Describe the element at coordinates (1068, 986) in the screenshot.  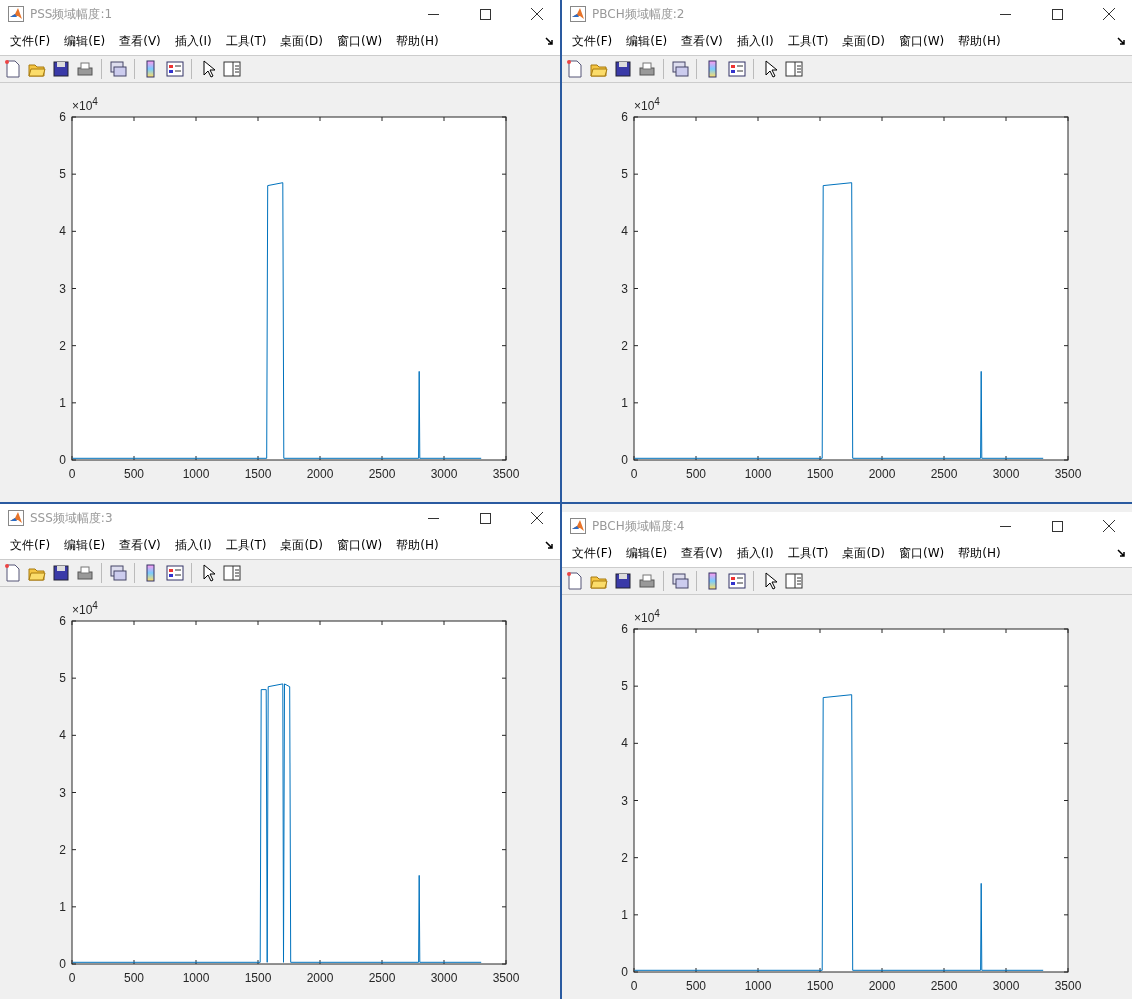
I see `x-tick-label: 3500` at that location.